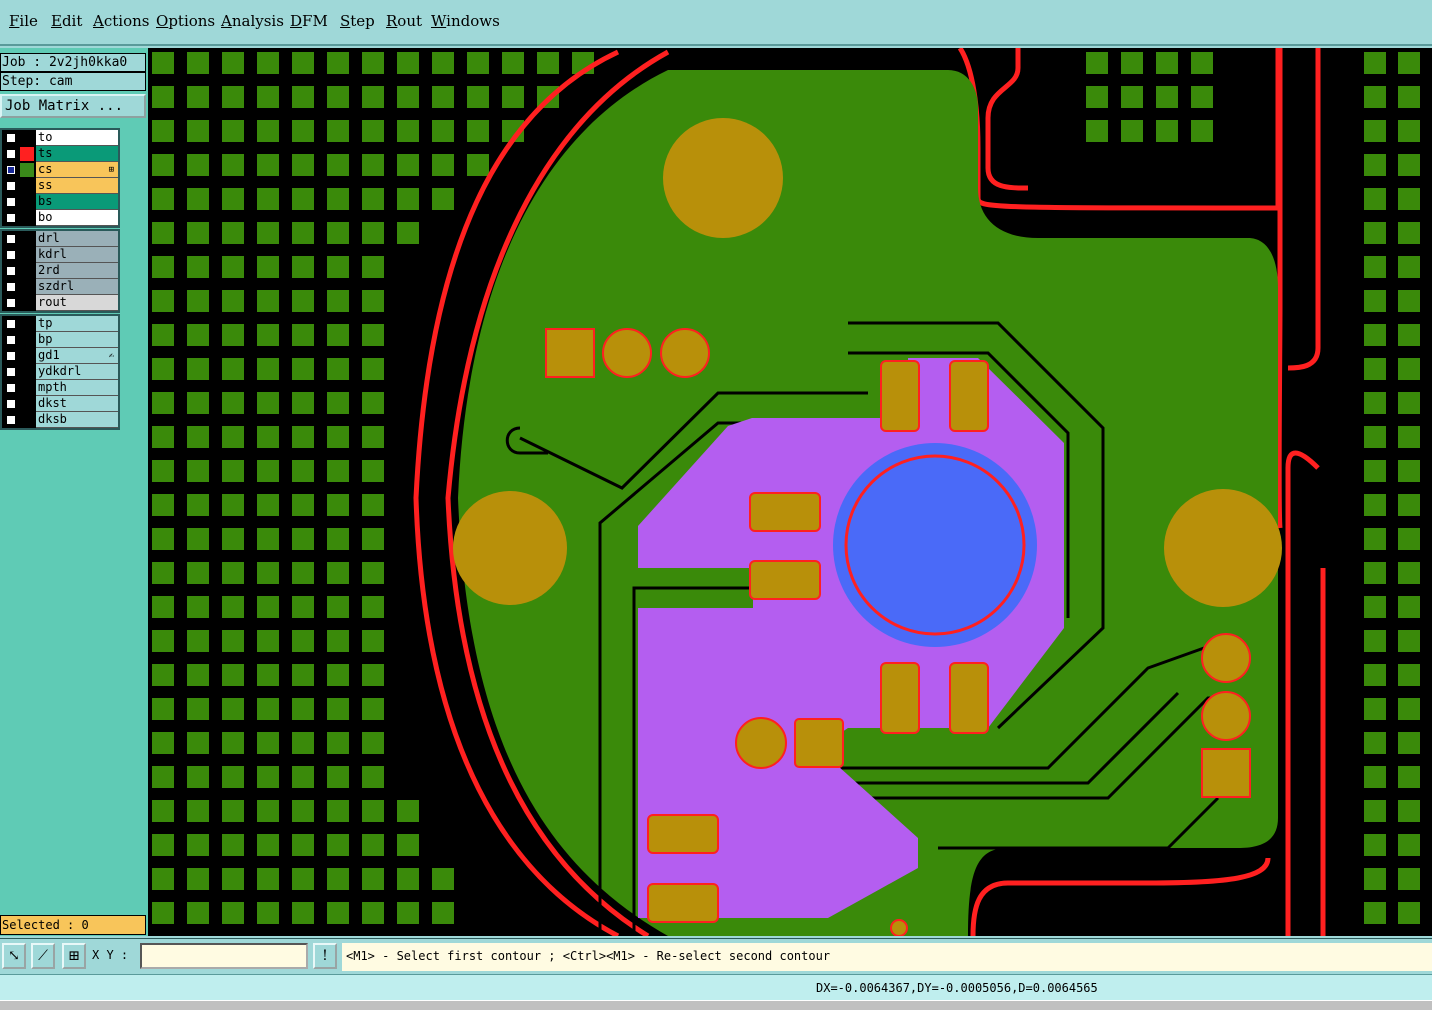  What do you see at coordinates (74, 956) in the screenshot?
I see `grid-icon: ⊞` at bounding box center [74, 956].